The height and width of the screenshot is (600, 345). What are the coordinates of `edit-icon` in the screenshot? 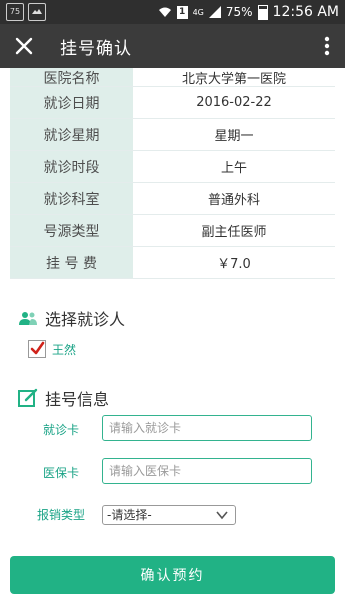 It's located at (28, 397).